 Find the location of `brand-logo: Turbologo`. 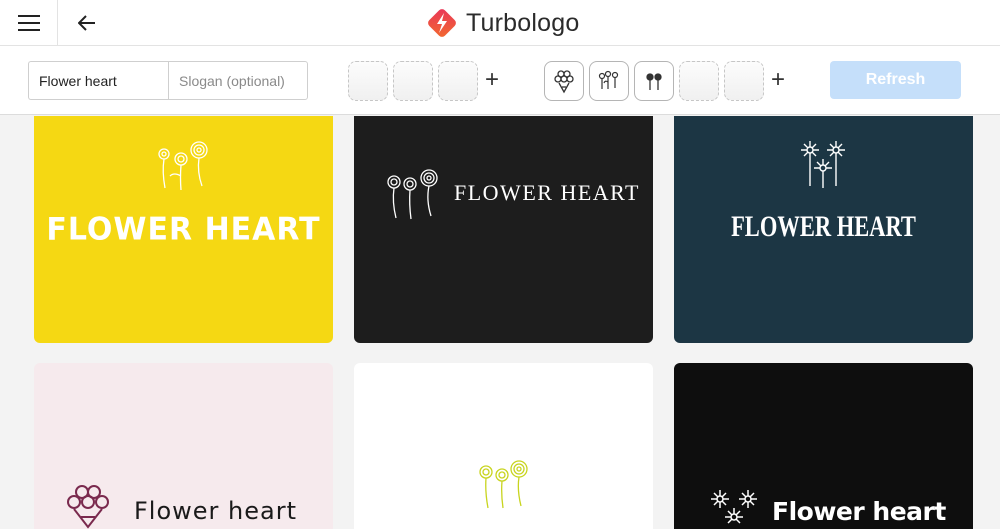

brand-logo: Turbologo is located at coordinates (501, 23).